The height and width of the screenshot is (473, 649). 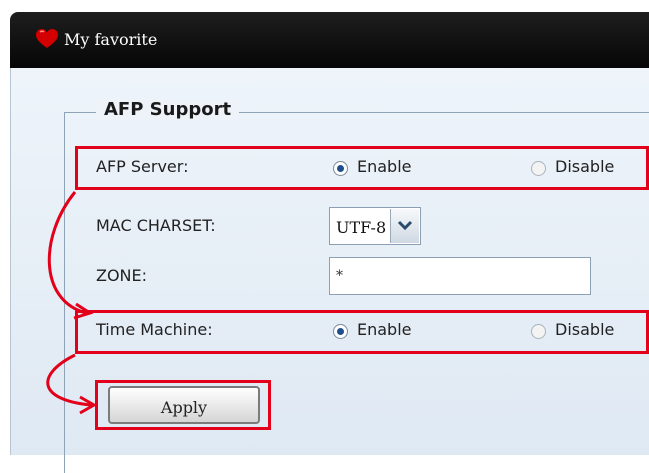 What do you see at coordinates (69, 380) in the screenshot?
I see `arrow-to-apply` at bounding box center [69, 380].